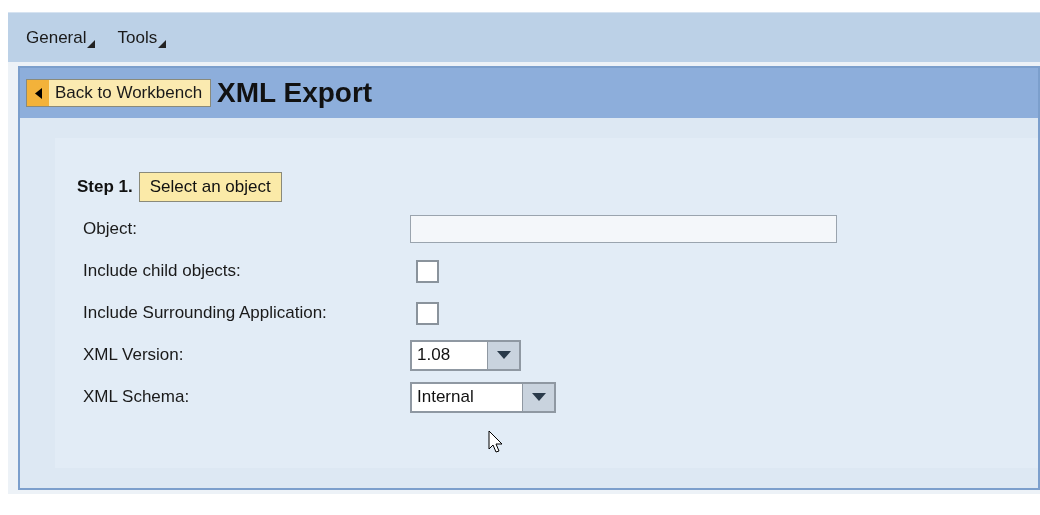 The width and height of the screenshot is (1040, 515). What do you see at coordinates (162, 271) in the screenshot?
I see `field-label: Include child objects:` at bounding box center [162, 271].